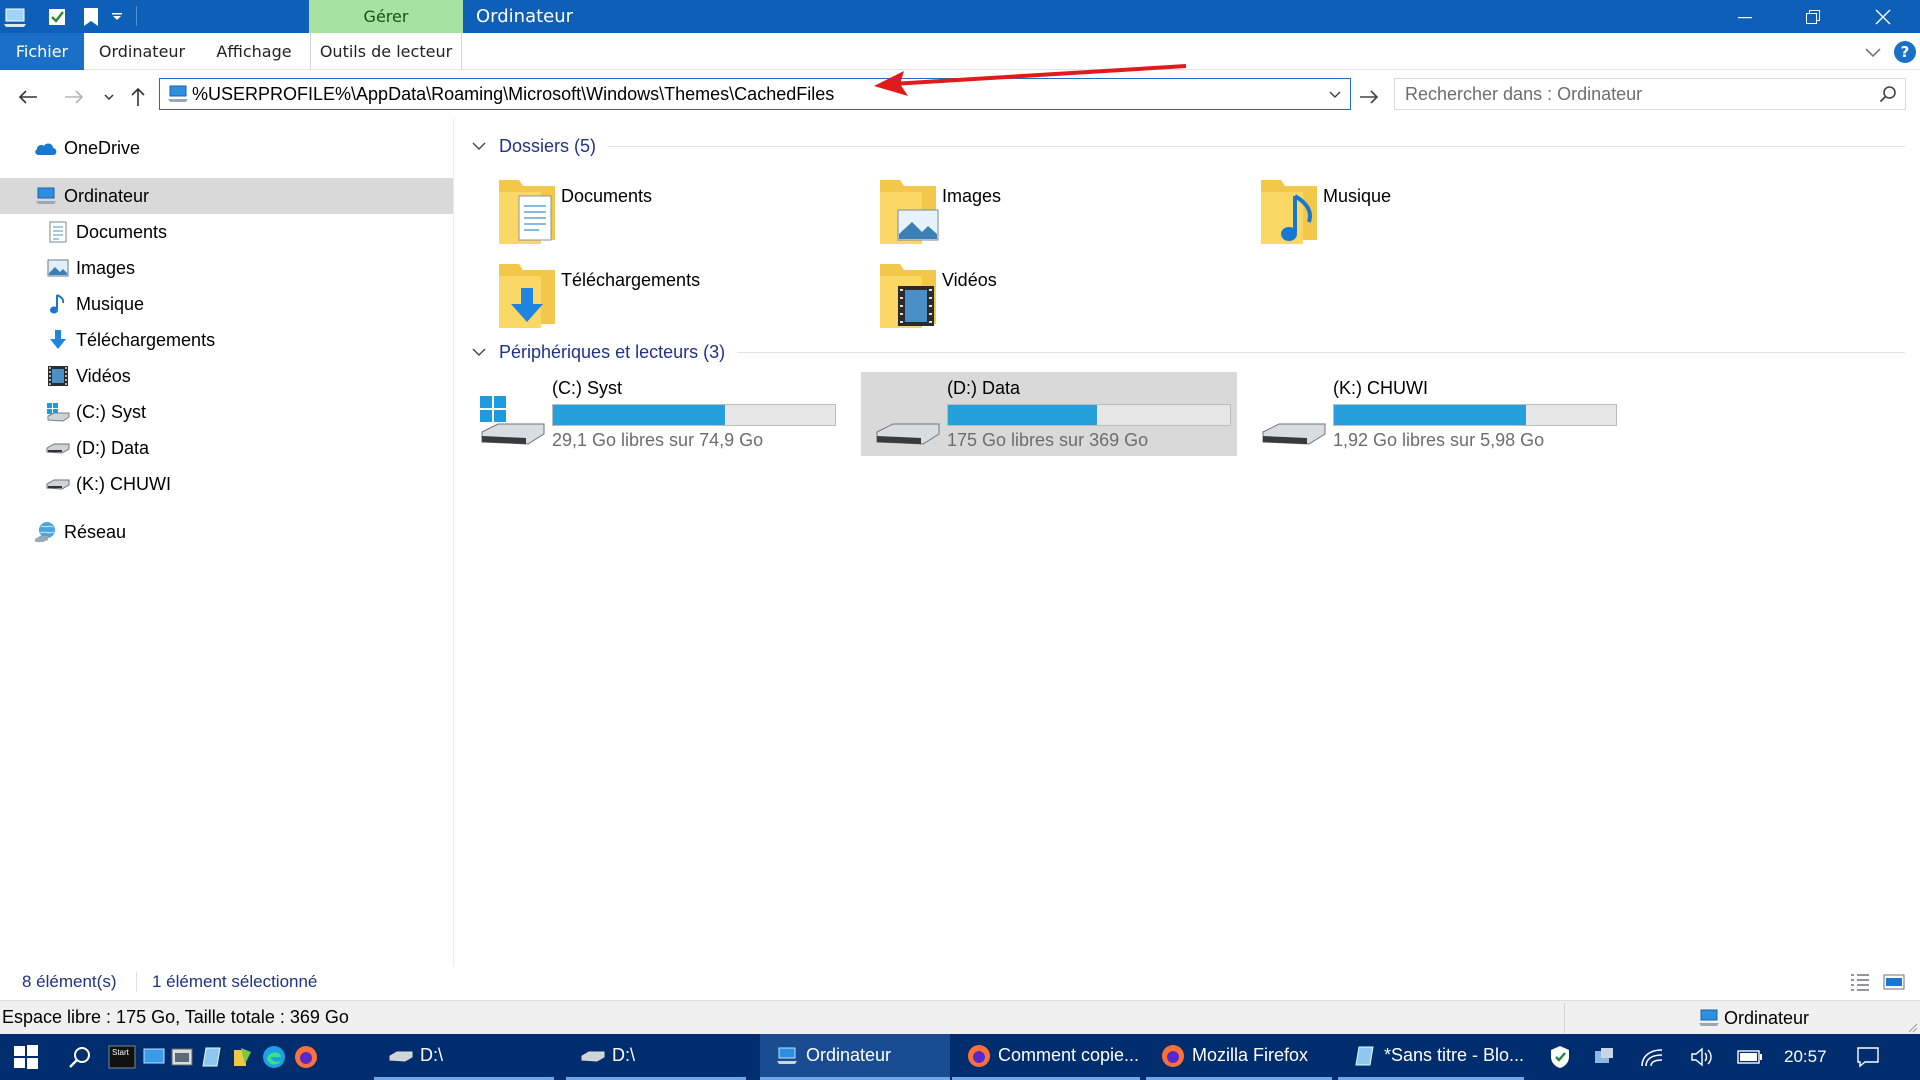  I want to click on recent-locations-button, so click(109, 97).